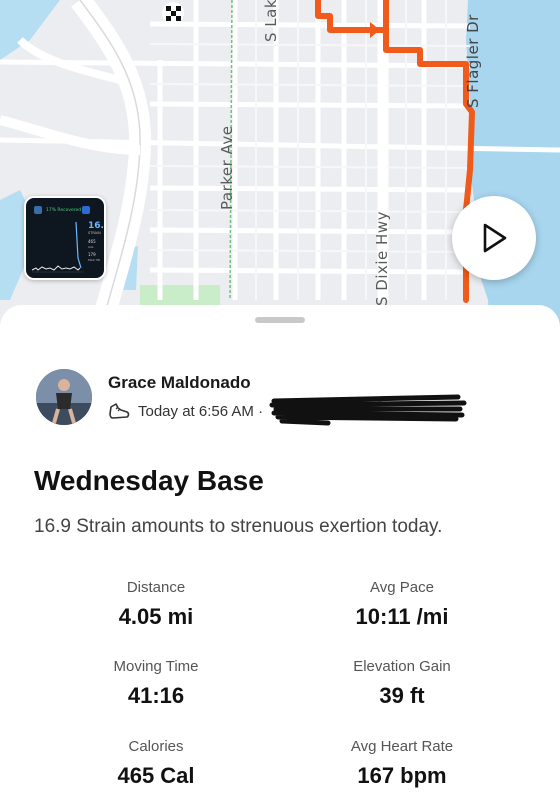 This screenshot has height=800, width=560. What do you see at coordinates (382, 258) in the screenshot?
I see `street-label-dixie: S Dixie Hwy` at bounding box center [382, 258].